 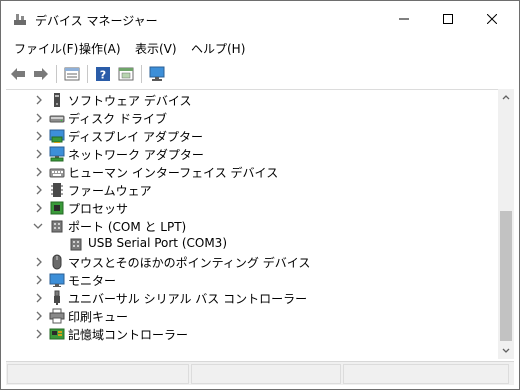 I want to click on tree-item-mice: マウスとそのほかのポインティング デバイス, so click(x=252, y=262).